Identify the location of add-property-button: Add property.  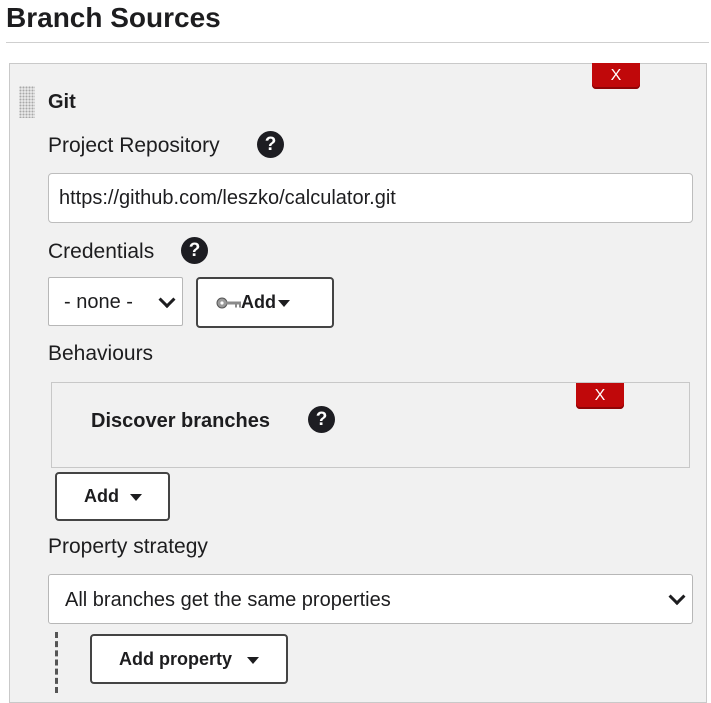
(189, 659).